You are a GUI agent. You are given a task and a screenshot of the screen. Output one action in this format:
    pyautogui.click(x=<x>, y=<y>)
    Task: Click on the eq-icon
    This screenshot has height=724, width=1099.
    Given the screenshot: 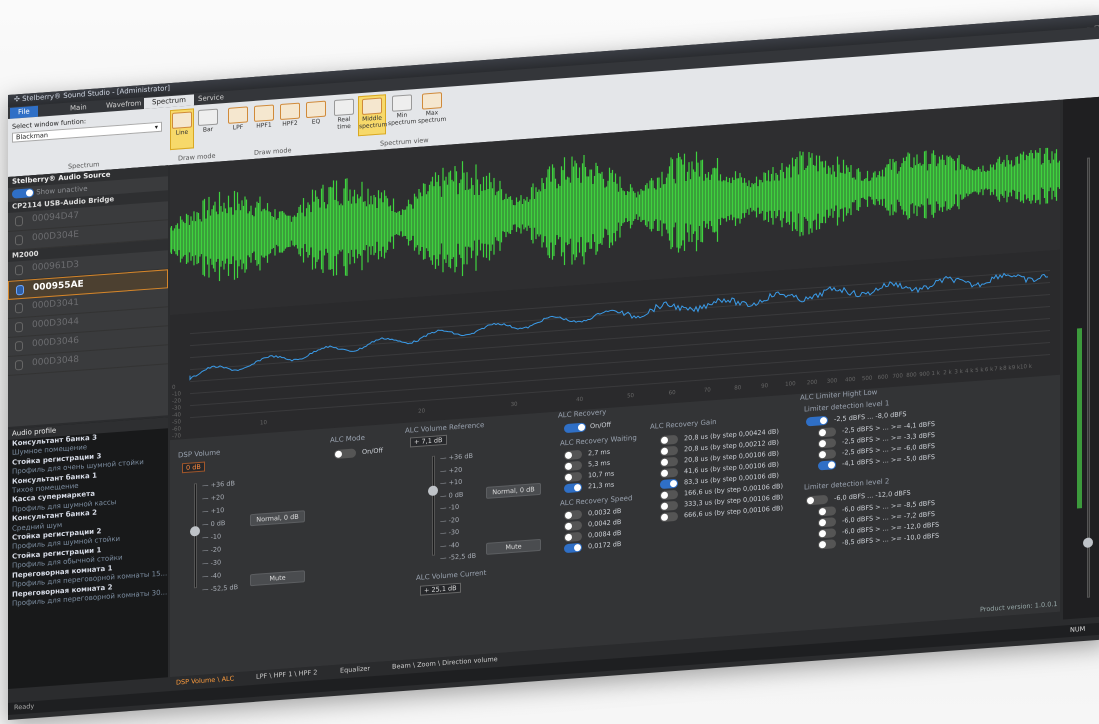 What is the action you would take?
    pyautogui.click(x=316, y=109)
    